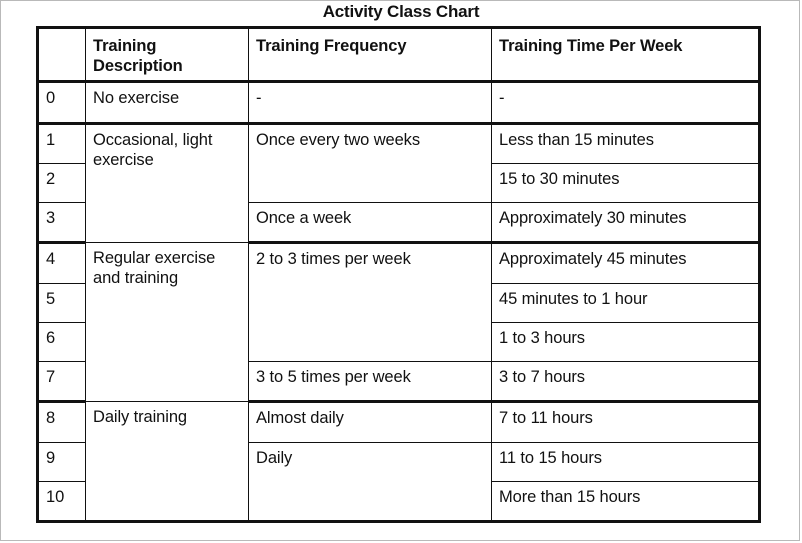 The height and width of the screenshot is (543, 802). I want to click on training-frequency-value: Once a week, so click(370, 223).